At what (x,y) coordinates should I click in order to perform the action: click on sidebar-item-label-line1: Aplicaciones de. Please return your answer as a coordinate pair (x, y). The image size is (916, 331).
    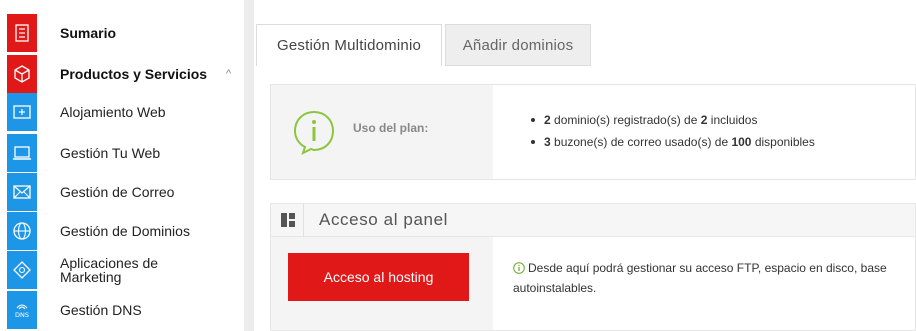
    Looking at the image, I should click on (109, 263).